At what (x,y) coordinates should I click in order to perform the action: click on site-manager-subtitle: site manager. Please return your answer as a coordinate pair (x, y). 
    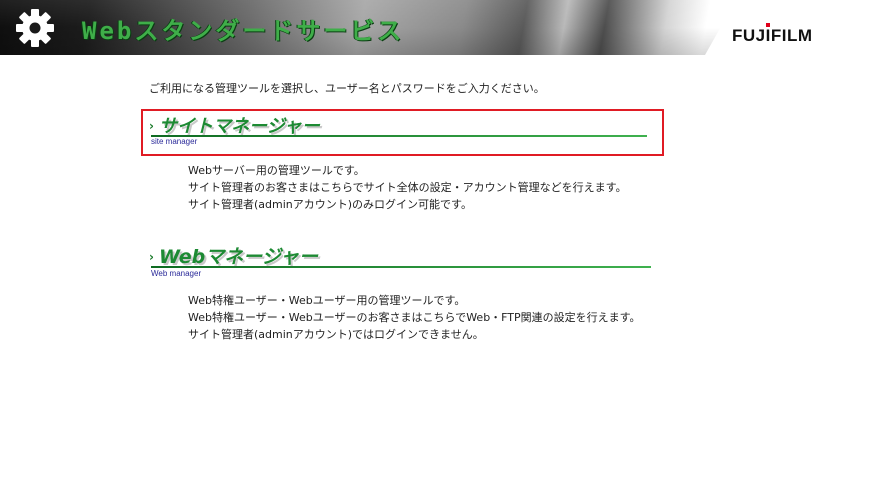
    Looking at the image, I should click on (174, 141).